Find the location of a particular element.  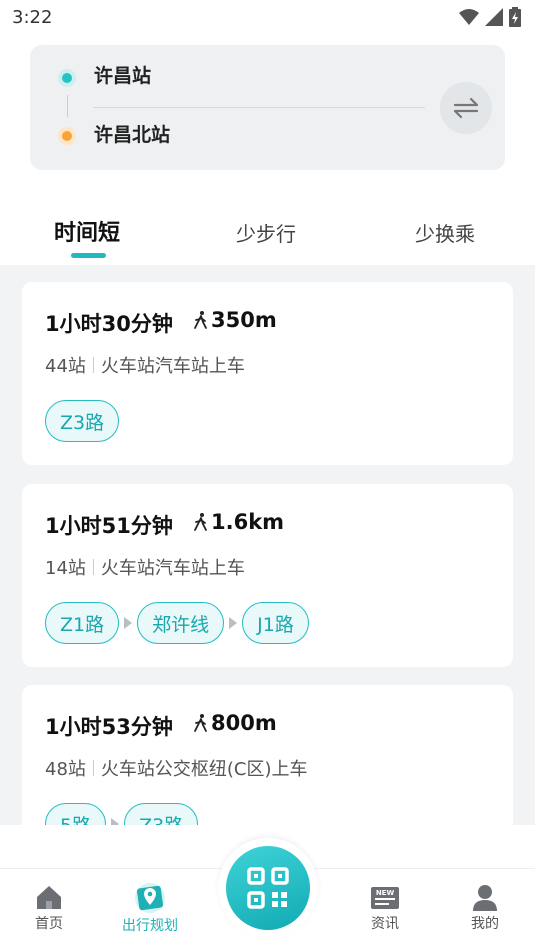

plan-meta: 14站 火车站汽车站上车 is located at coordinates (145, 567).